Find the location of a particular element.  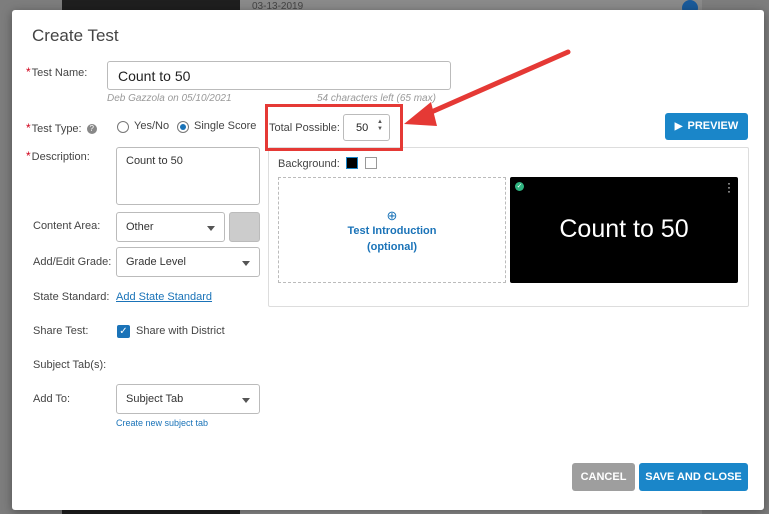

radio-single-score is located at coordinates (183, 127).